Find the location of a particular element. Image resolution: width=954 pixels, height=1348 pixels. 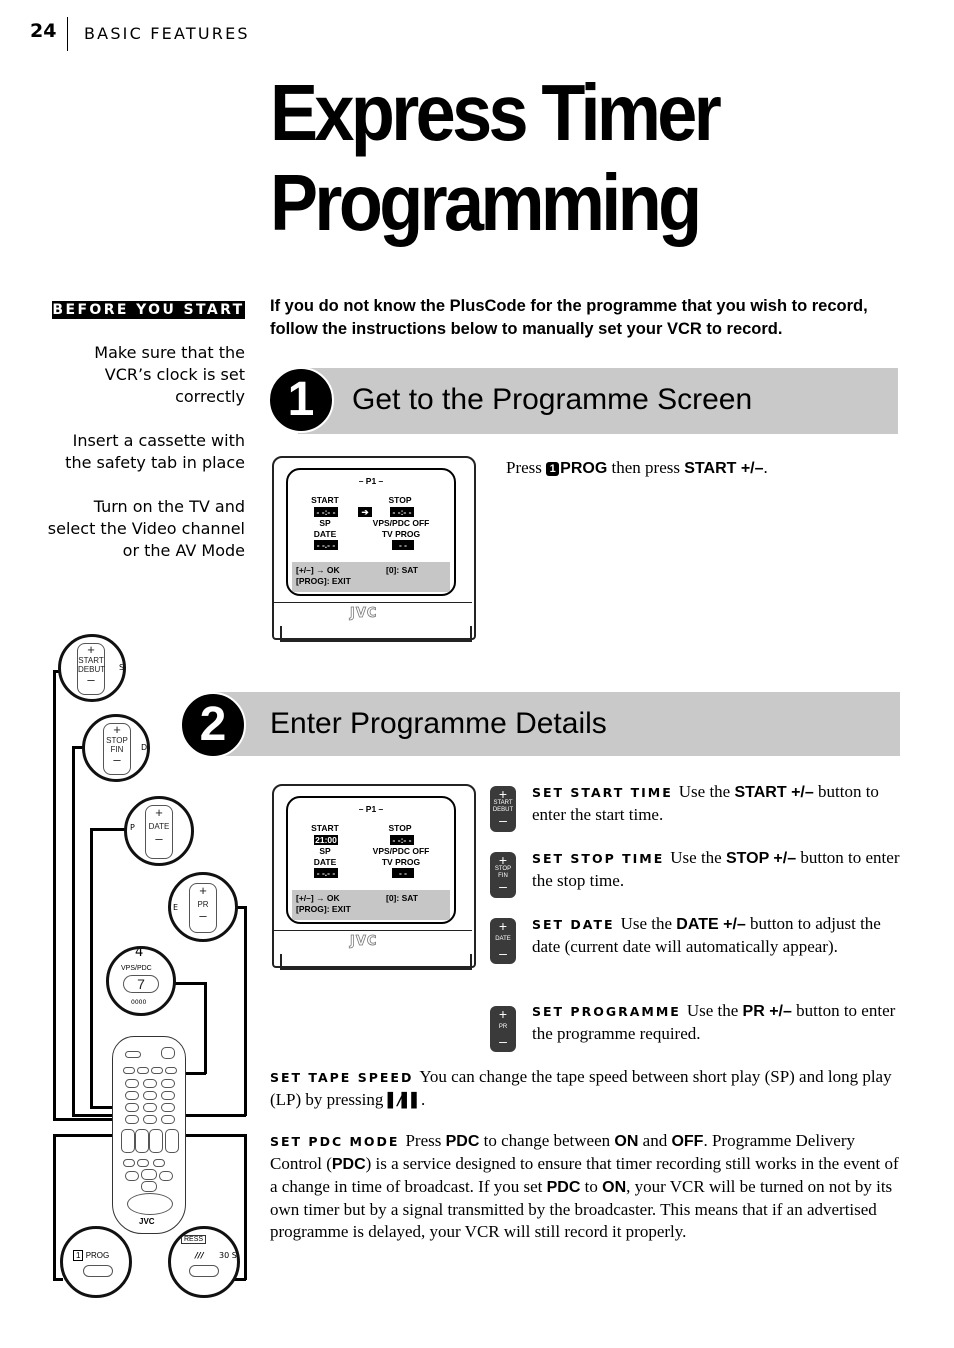

item-line: the safety tab in place is located at coordinates (155, 462).